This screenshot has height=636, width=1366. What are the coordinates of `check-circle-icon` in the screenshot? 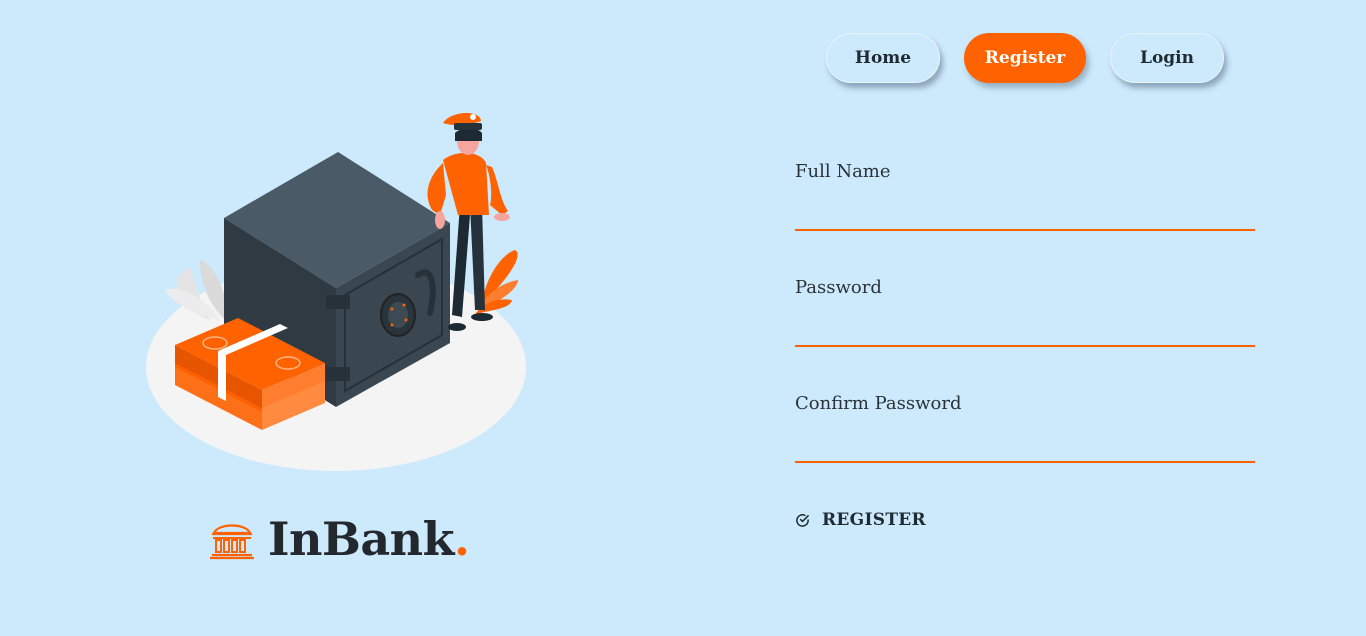 It's located at (802, 520).